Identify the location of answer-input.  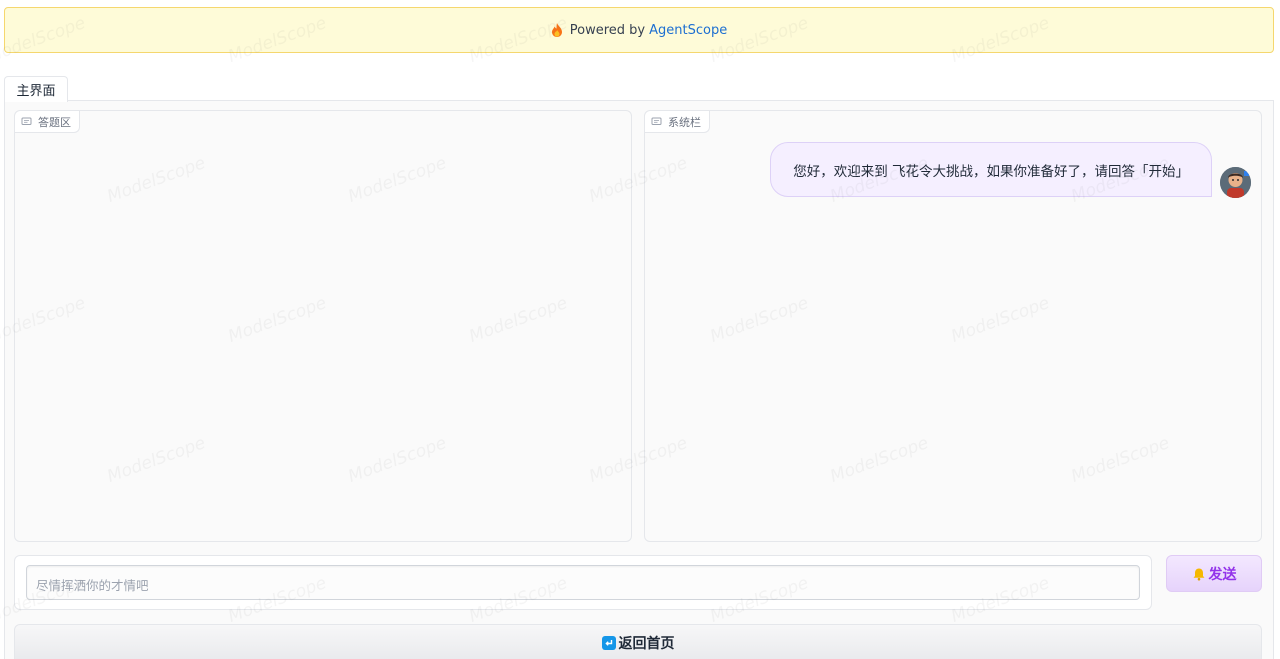
(583, 582).